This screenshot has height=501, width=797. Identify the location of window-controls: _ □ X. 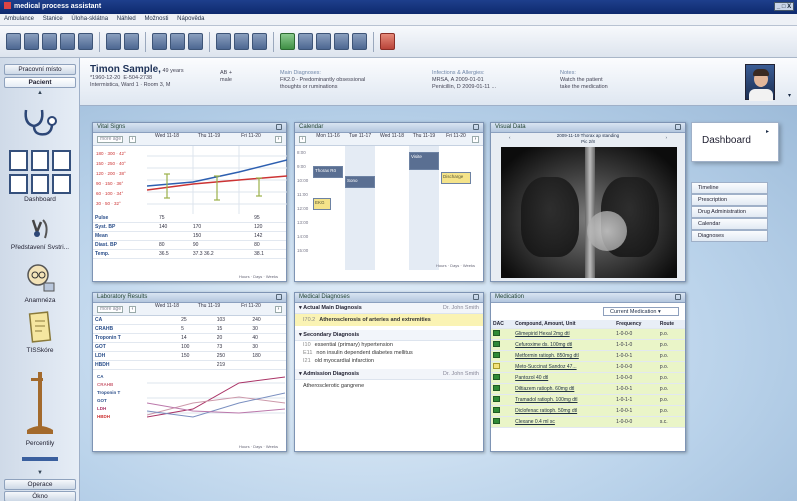
(784, 6).